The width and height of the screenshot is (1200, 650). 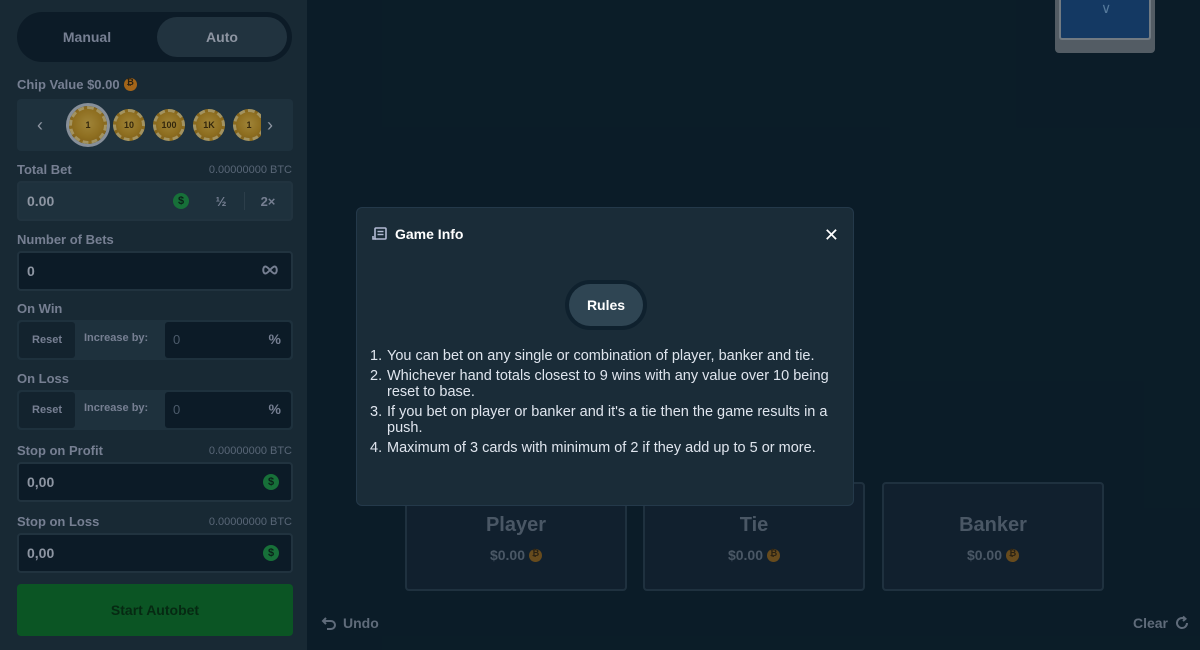 What do you see at coordinates (376, 412) in the screenshot?
I see `rule-number: 3.` at bounding box center [376, 412].